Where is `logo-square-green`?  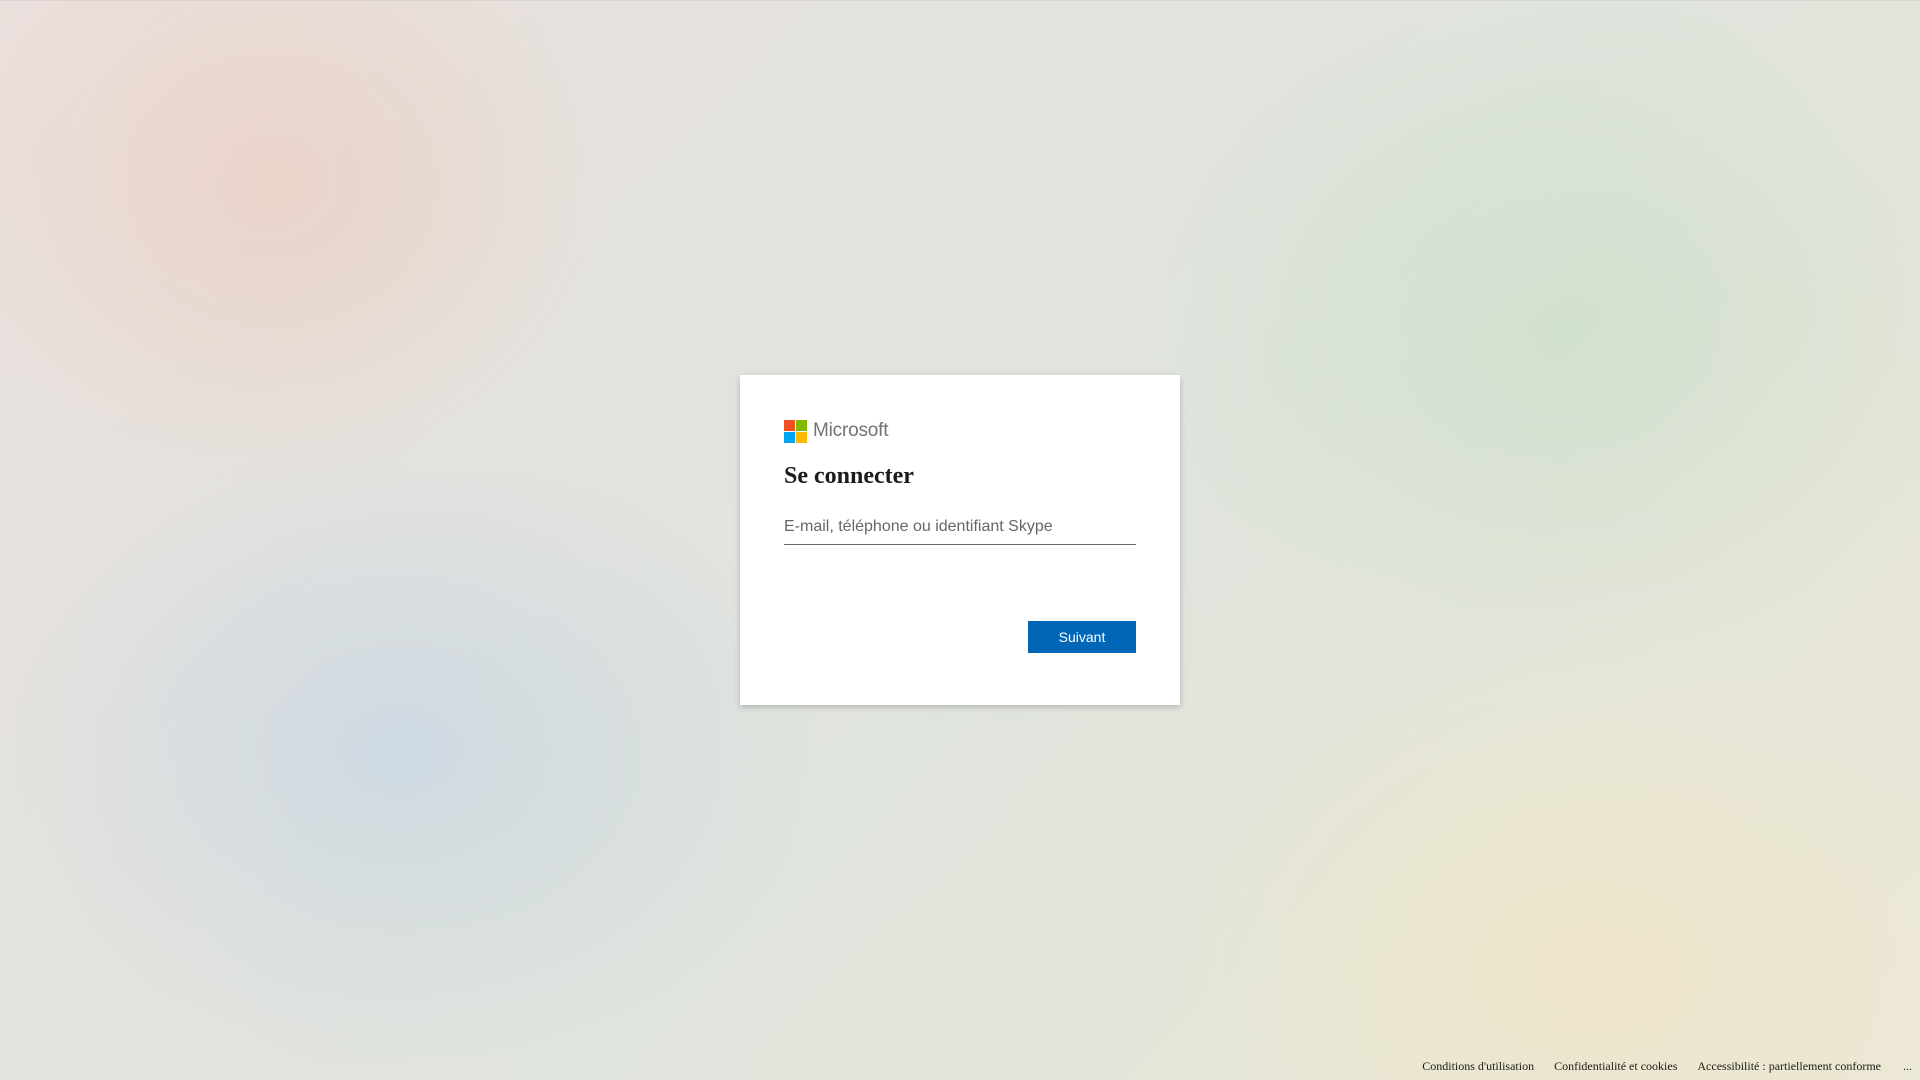
logo-square-green is located at coordinates (801, 425).